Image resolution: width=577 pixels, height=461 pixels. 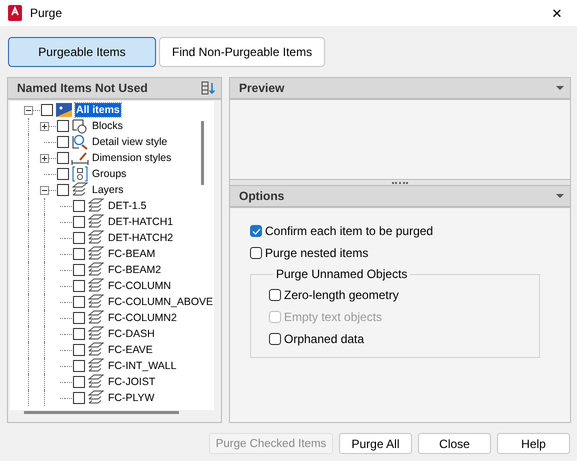 I want to click on dimension-icon, so click(x=80, y=158).